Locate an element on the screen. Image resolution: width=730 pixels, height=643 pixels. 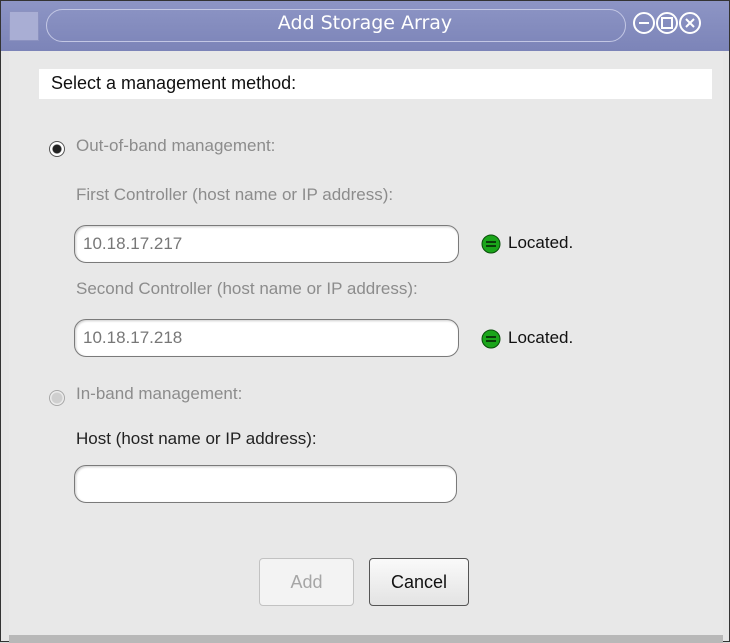
minimize-icon is located at coordinates (644, 23).